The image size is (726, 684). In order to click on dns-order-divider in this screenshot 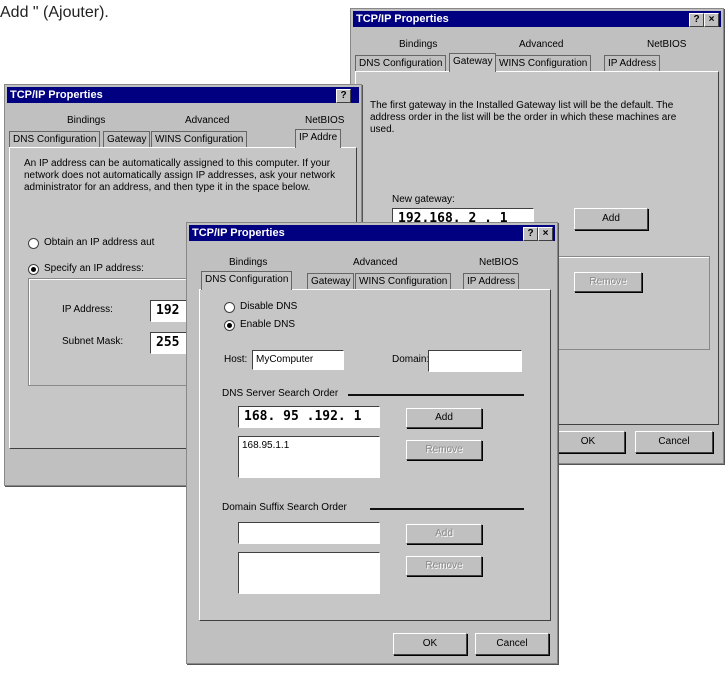, I will do `click(436, 395)`.